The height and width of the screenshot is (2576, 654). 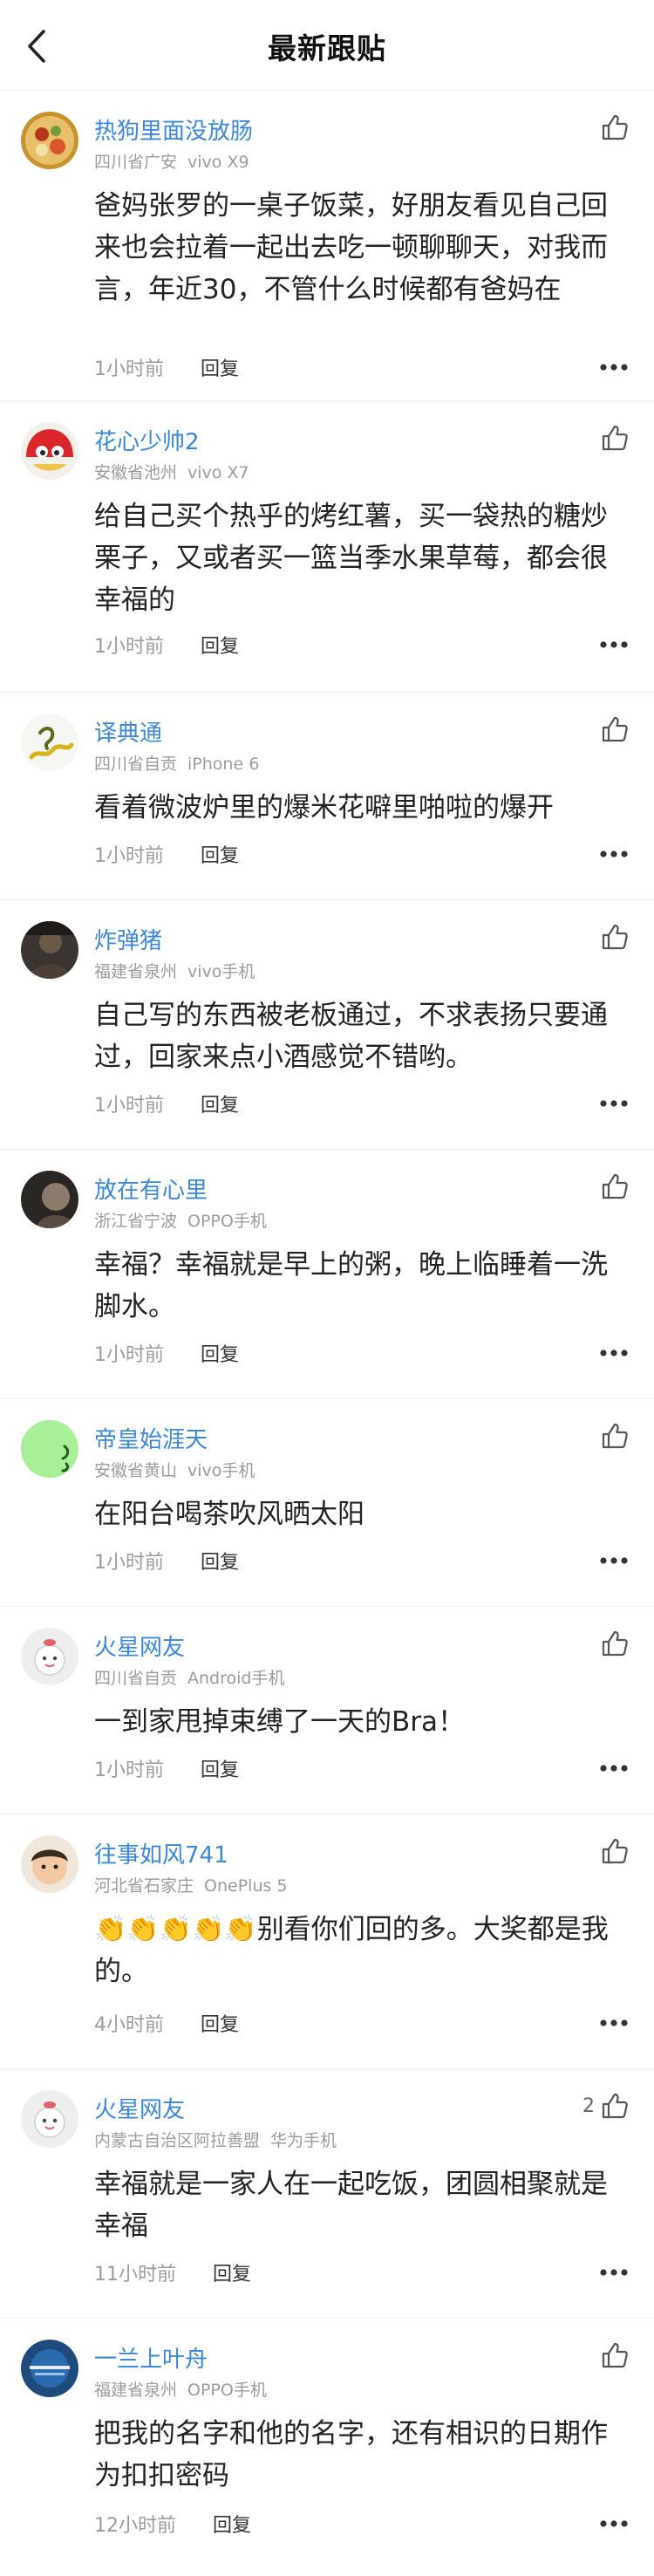 I want to click on comment-time: 4小时前, so click(x=129, y=2025).